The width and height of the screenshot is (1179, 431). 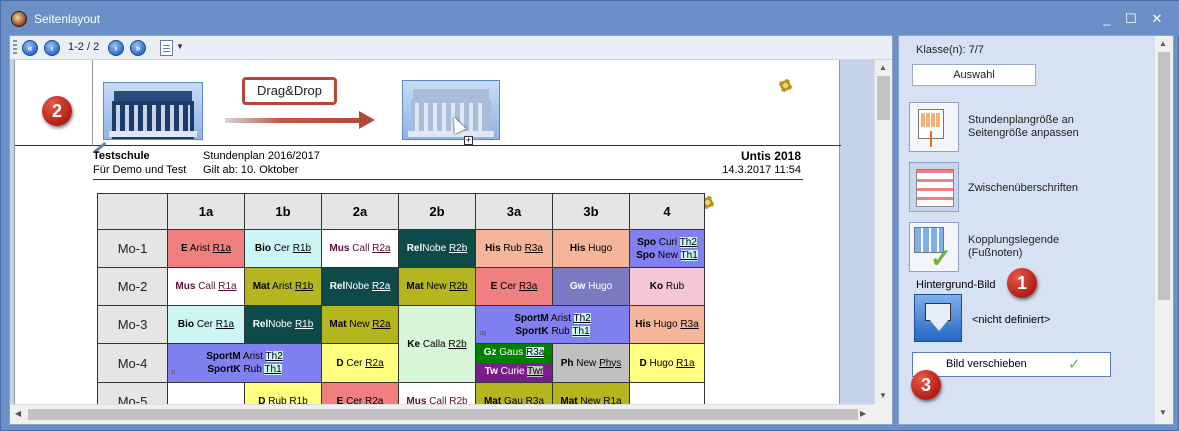 What do you see at coordinates (294, 120) in the screenshot?
I see `arrow-icon` at bounding box center [294, 120].